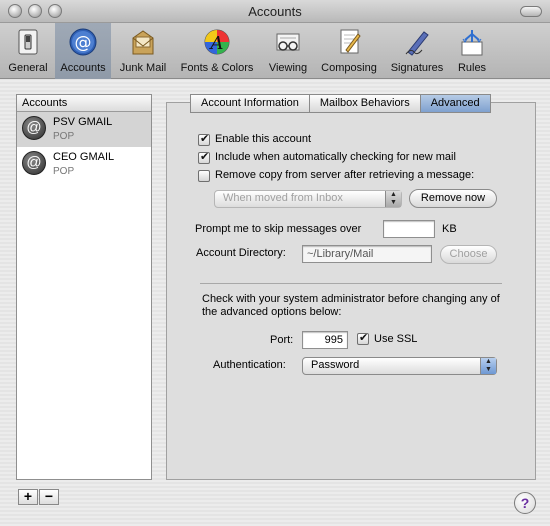 The image size is (550, 526). What do you see at coordinates (455, 103) in the screenshot?
I see `tab-advanced: Advanced` at bounding box center [455, 103].